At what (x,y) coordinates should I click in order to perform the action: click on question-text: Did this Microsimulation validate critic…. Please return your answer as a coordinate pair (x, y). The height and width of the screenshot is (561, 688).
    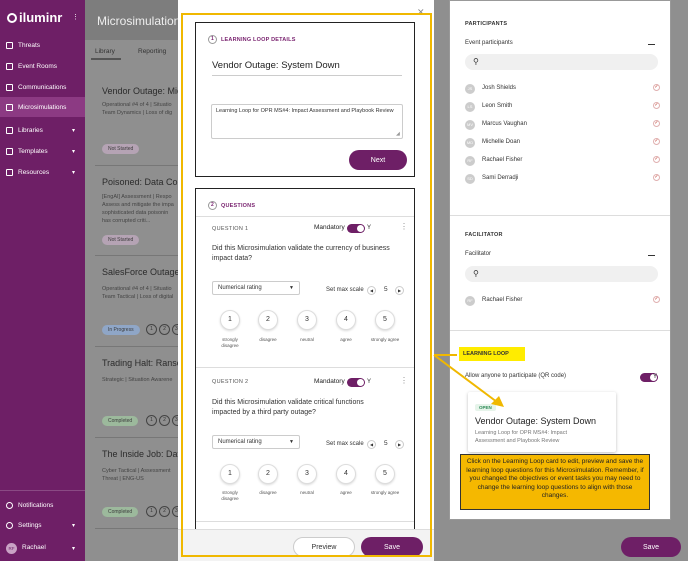
    Looking at the image, I should click on (302, 408).